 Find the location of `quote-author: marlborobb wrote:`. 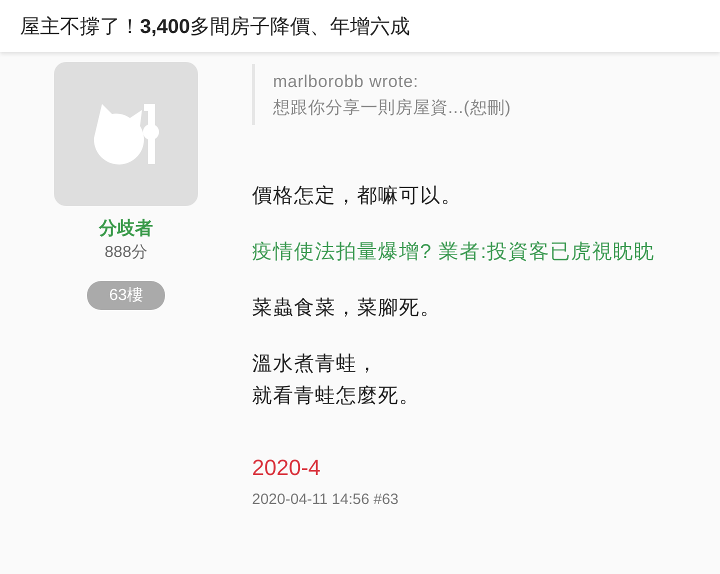

quote-author: marlborobb wrote: is located at coordinates (346, 82).